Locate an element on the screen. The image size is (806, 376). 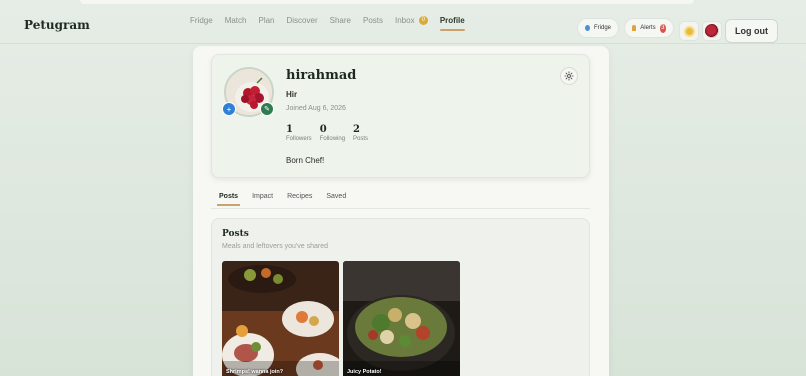
post-image-potato is located at coordinates (401, 318).